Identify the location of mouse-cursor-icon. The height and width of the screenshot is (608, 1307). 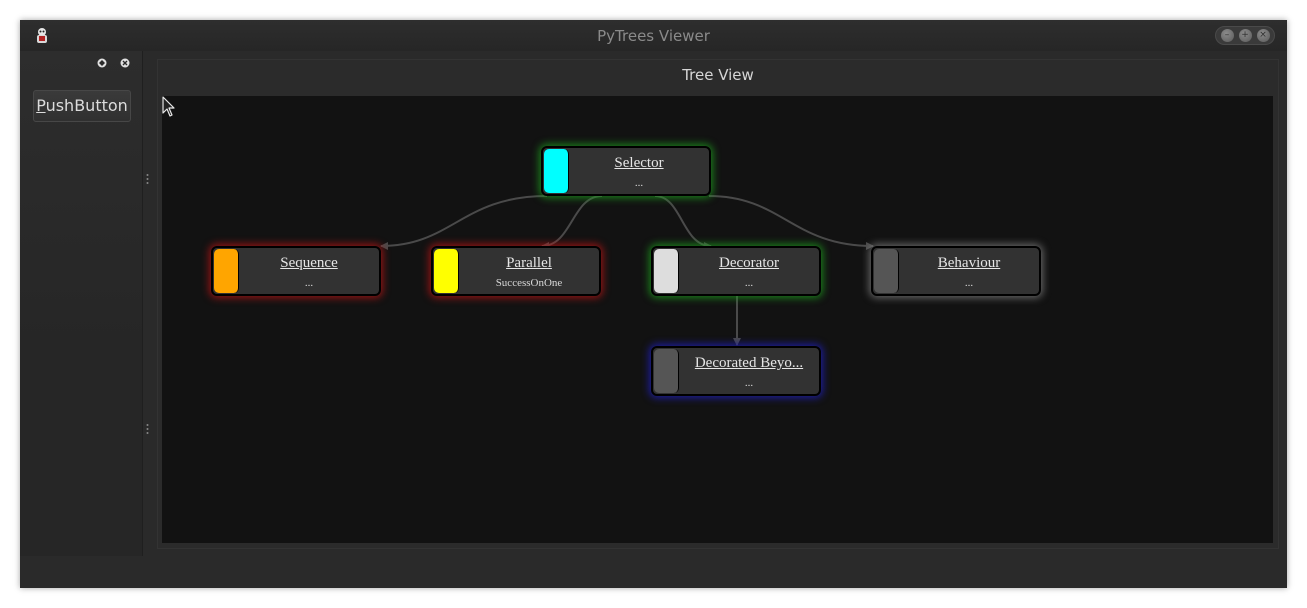
(168, 106).